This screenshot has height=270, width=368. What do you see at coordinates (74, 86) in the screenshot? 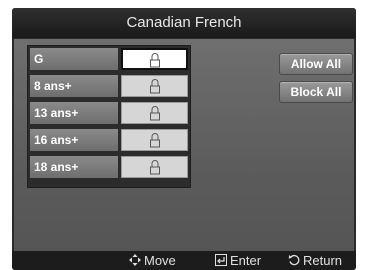
I see `rating-label: 8 ans+` at bounding box center [74, 86].